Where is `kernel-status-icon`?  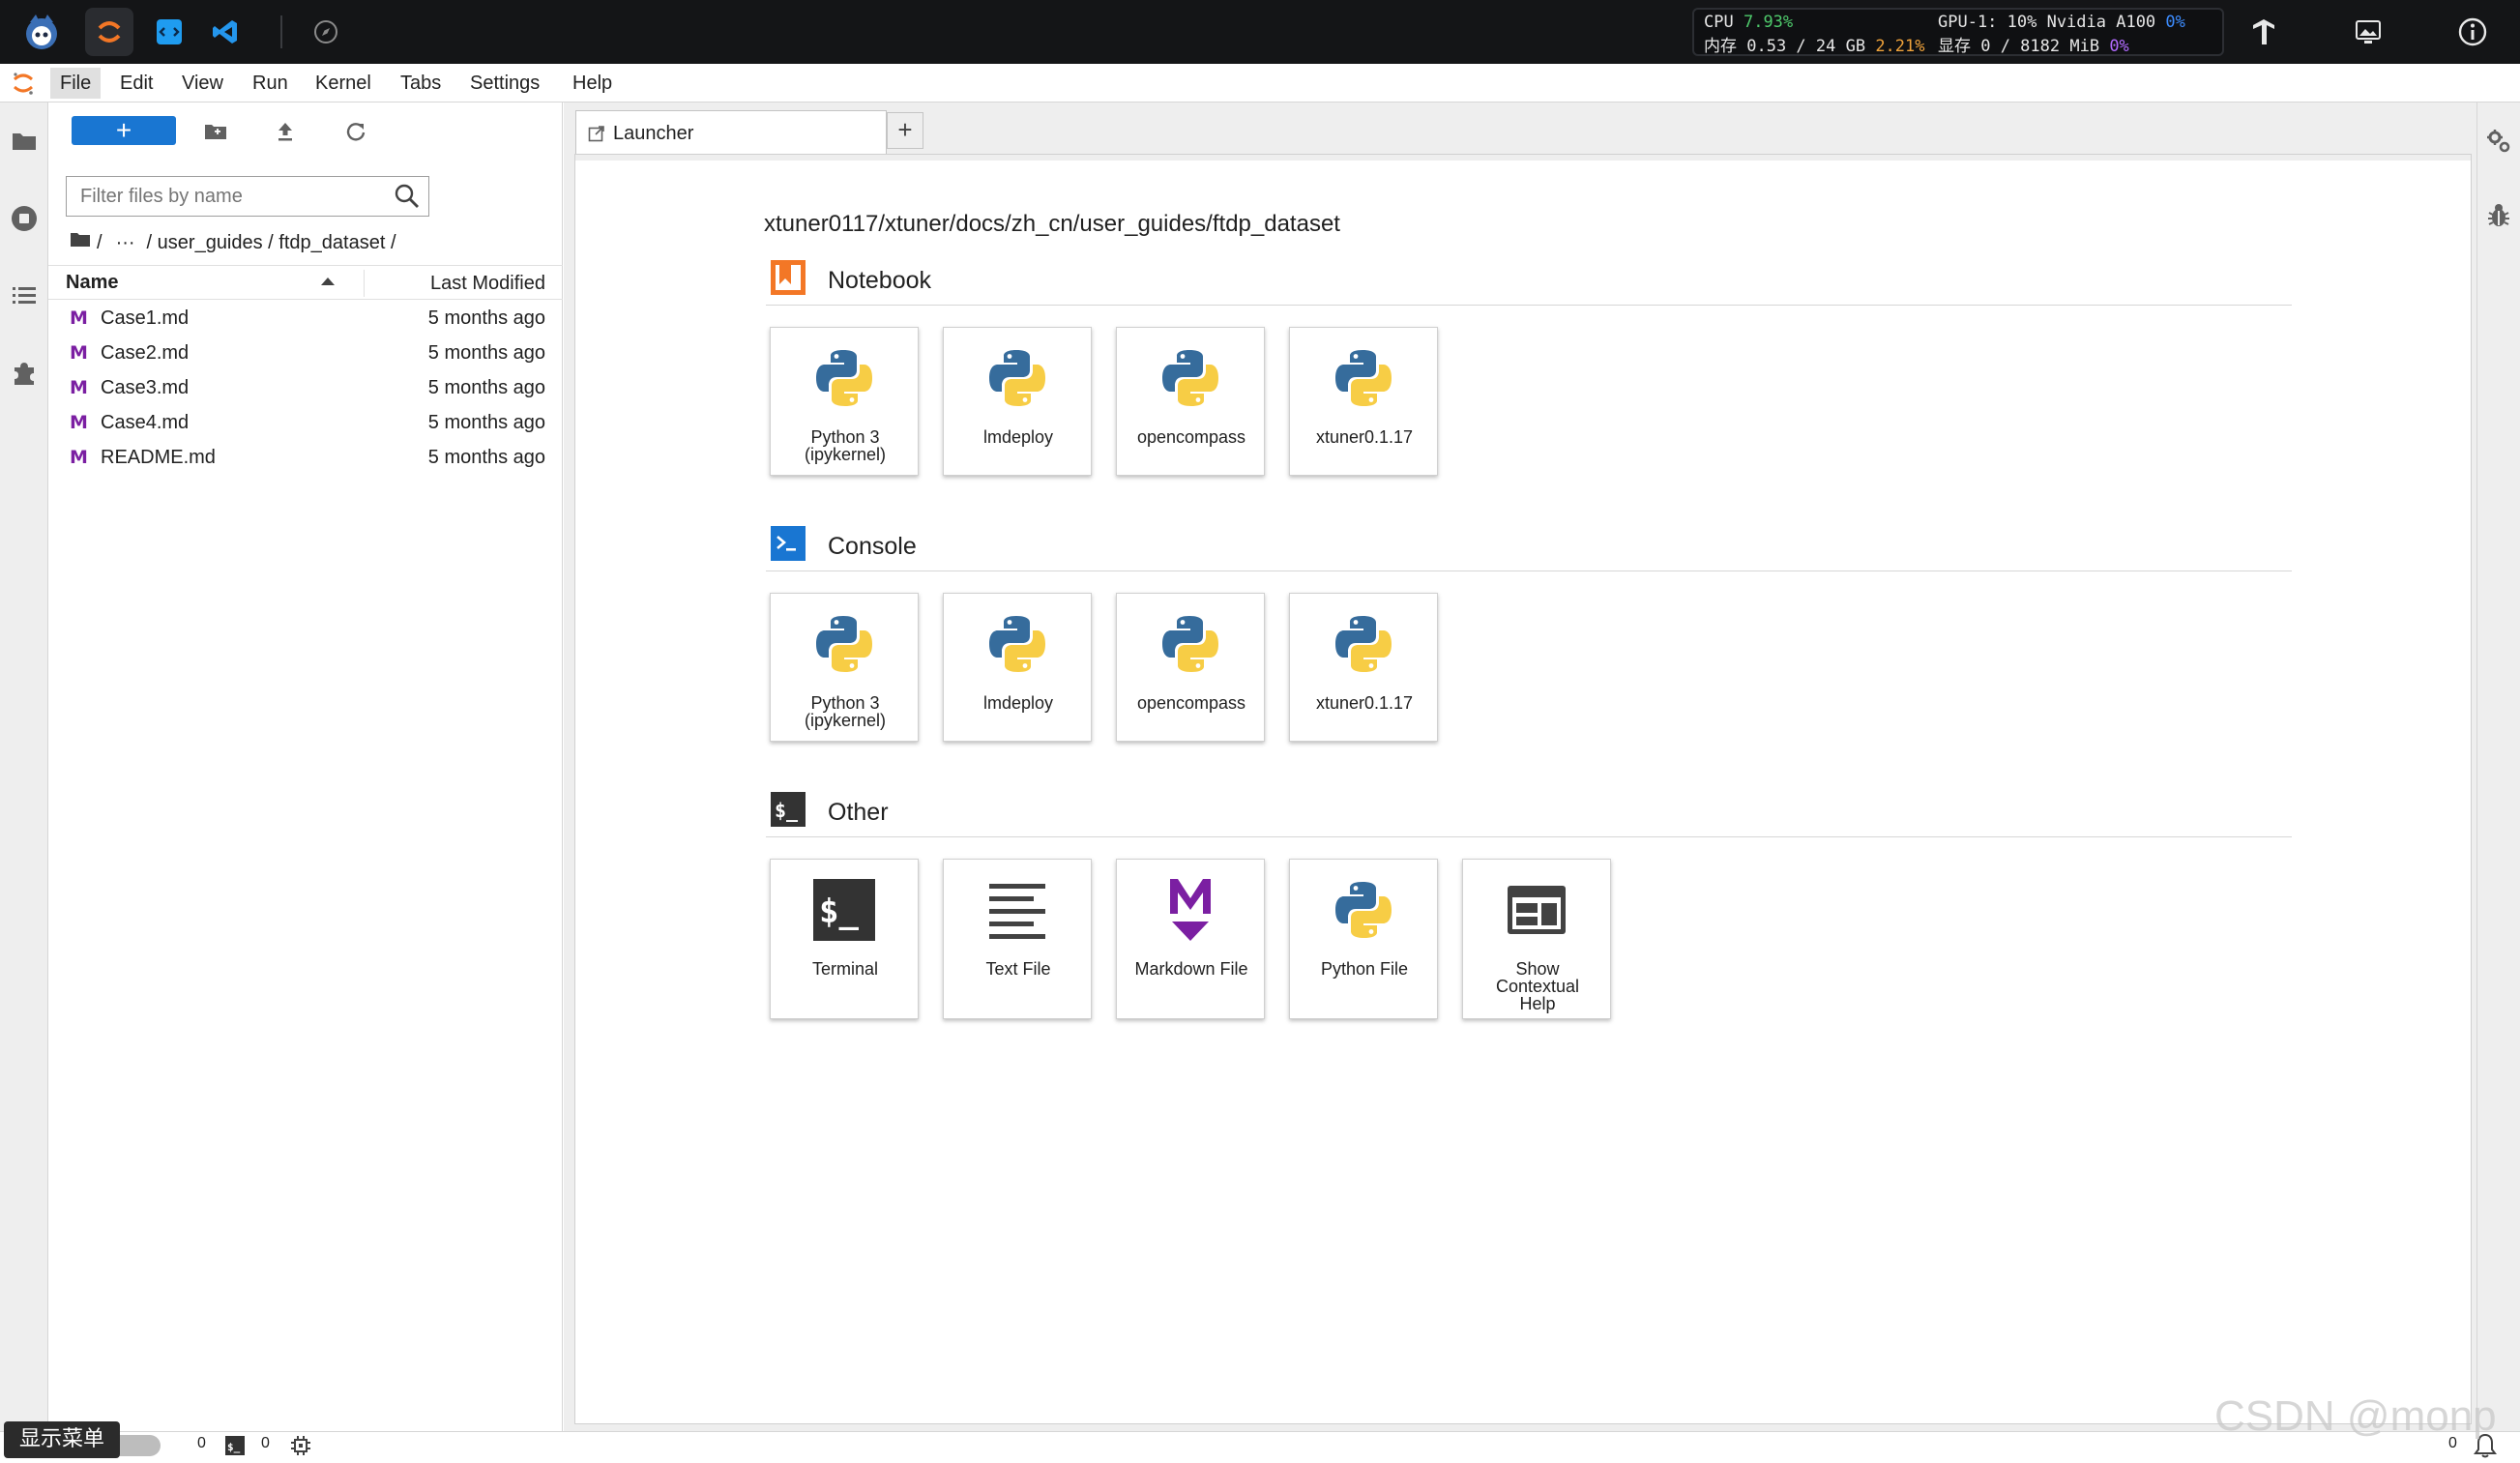
kernel-status-icon is located at coordinates (301, 1448).